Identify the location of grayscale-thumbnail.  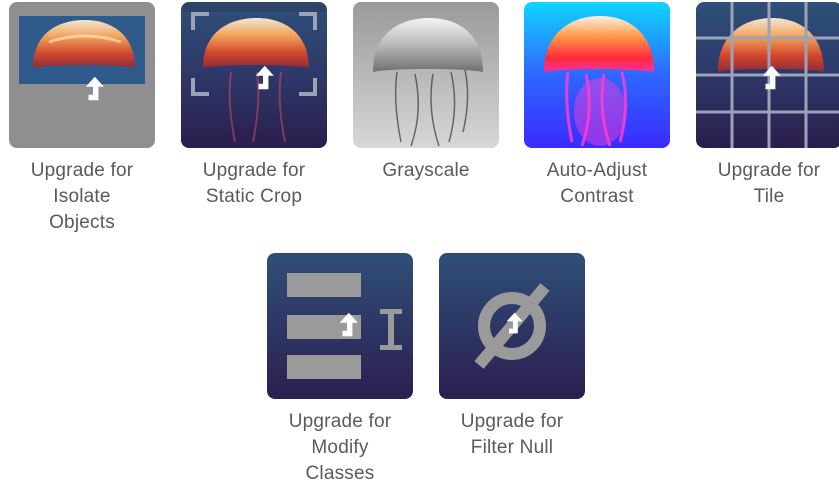
(426, 75).